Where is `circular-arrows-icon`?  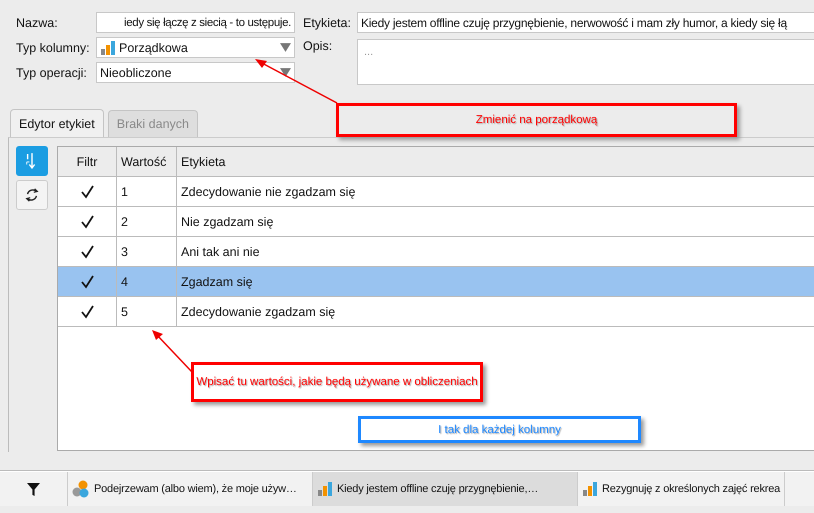
circular-arrows-icon is located at coordinates (32, 195).